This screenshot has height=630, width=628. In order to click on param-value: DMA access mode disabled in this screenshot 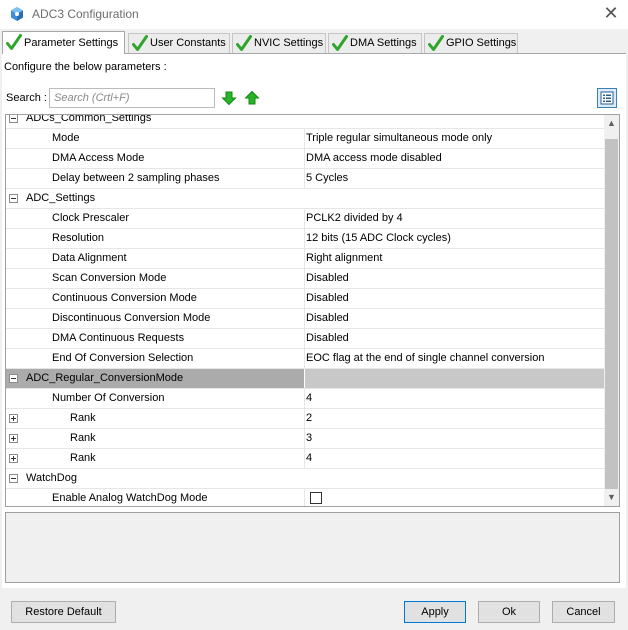, I will do `click(454, 158)`.